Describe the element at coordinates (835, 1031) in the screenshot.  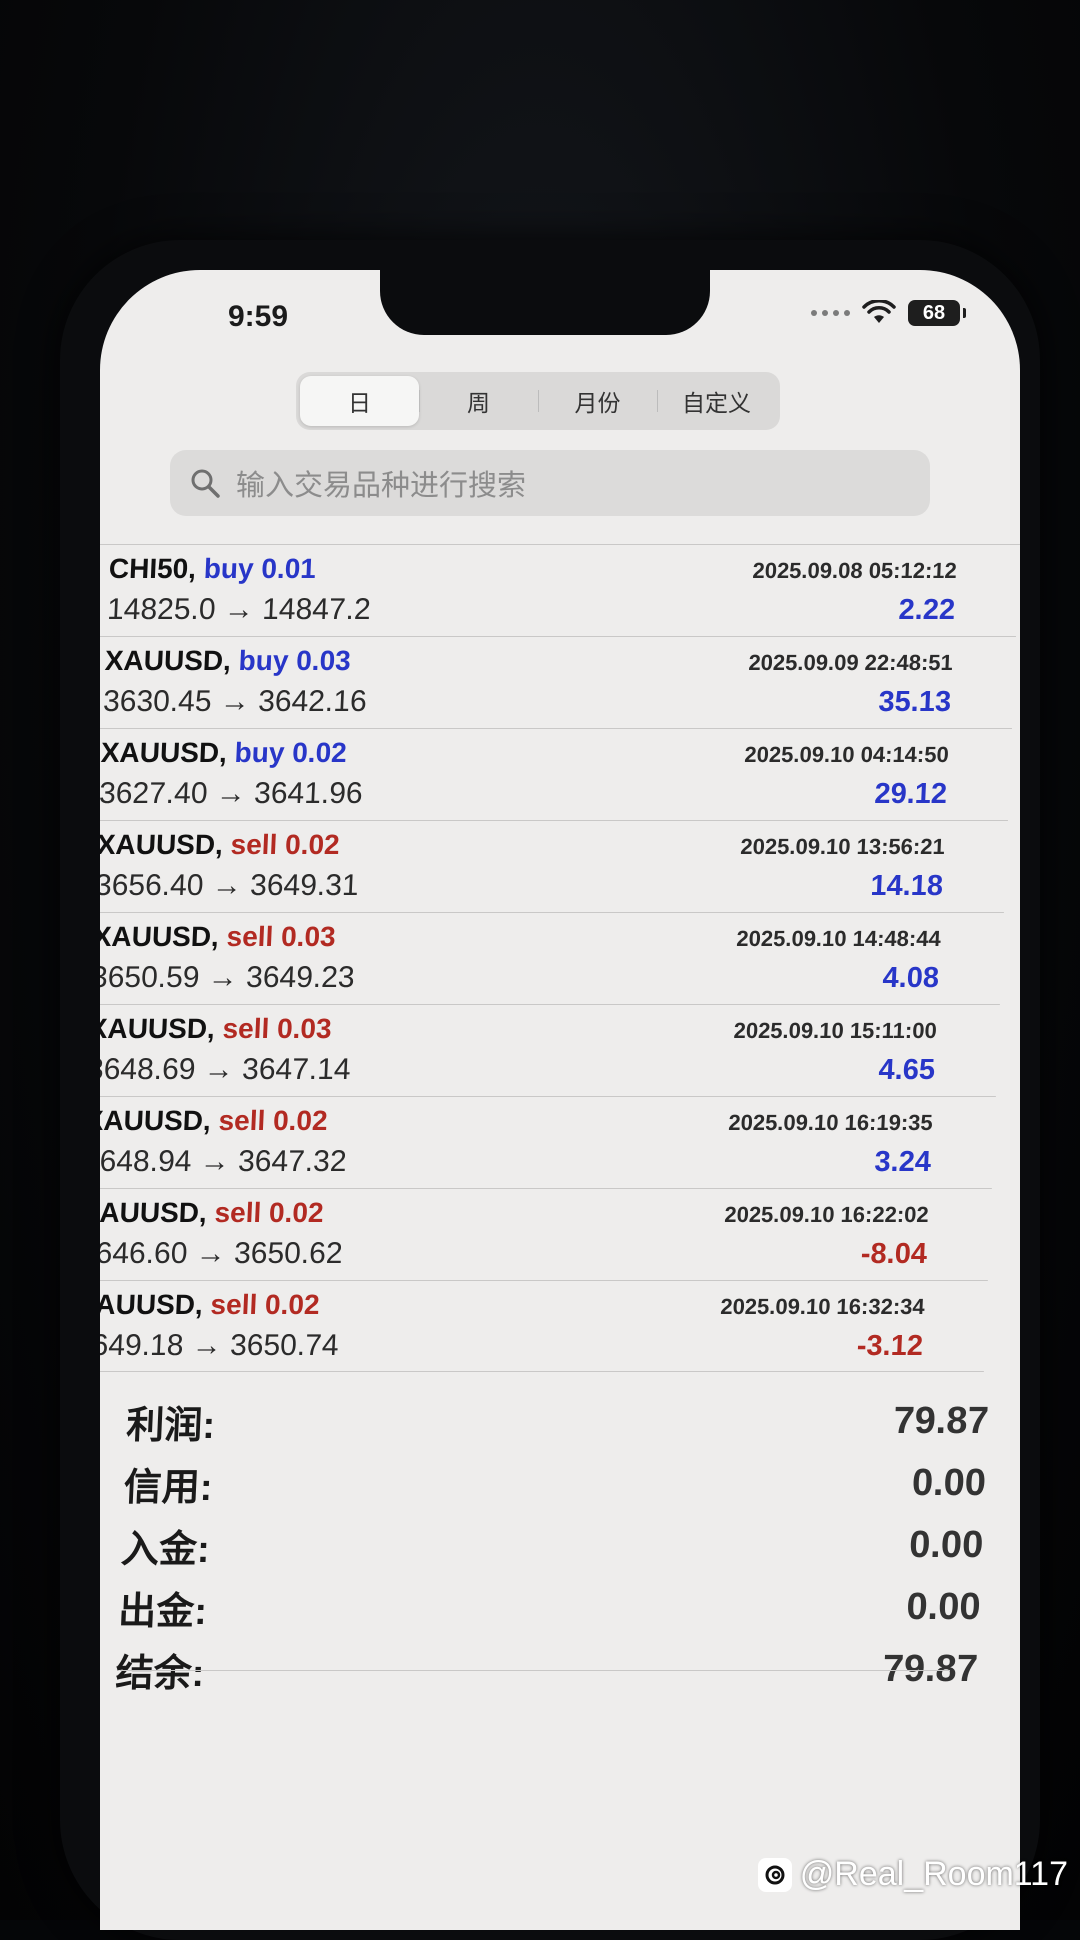
I see `trade-time: 2025.09.10 15:11:00` at that location.